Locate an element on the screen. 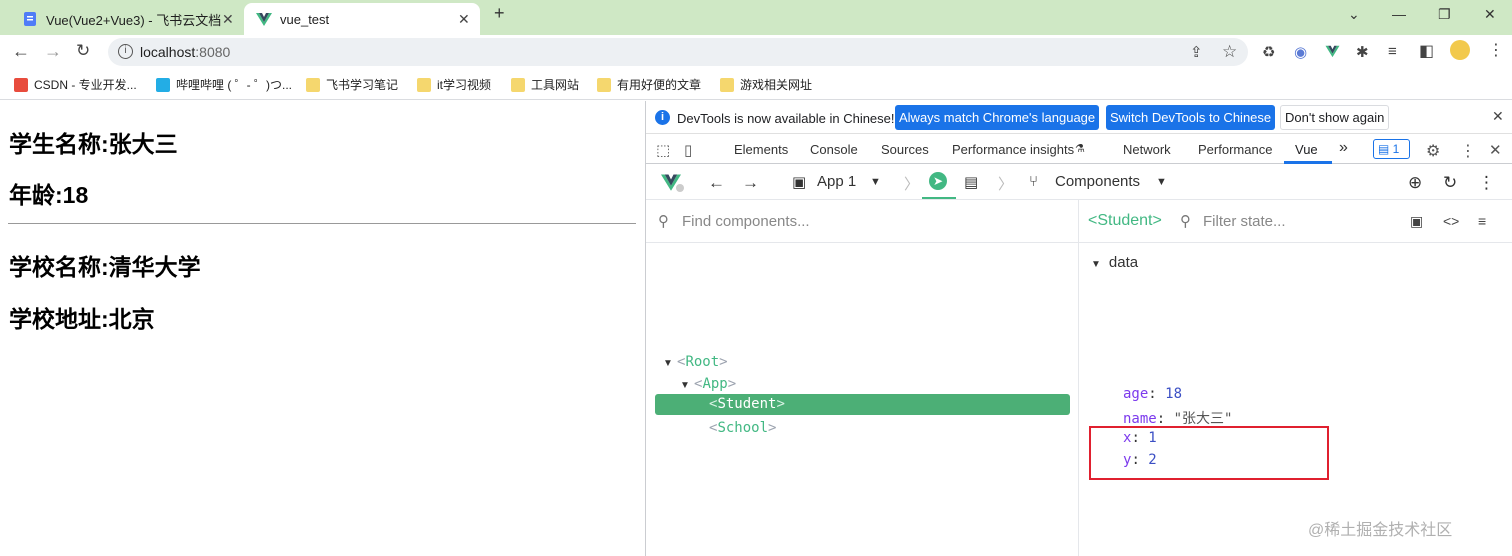 The width and height of the screenshot is (1512, 556). scroll-to-component-icon: ▣ is located at coordinates (1416, 221).